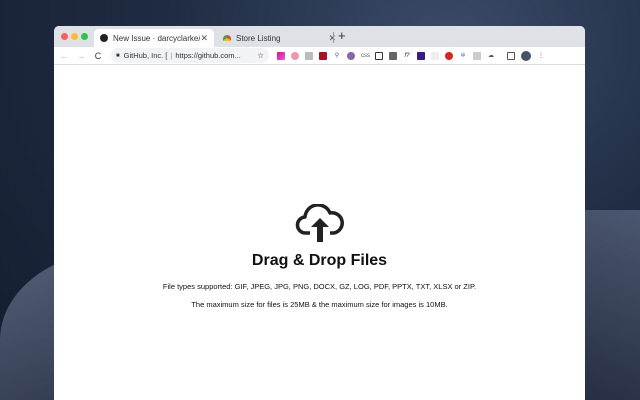  Describe the element at coordinates (258, 38) in the screenshot. I see `tab-title: Store Listing` at that location.